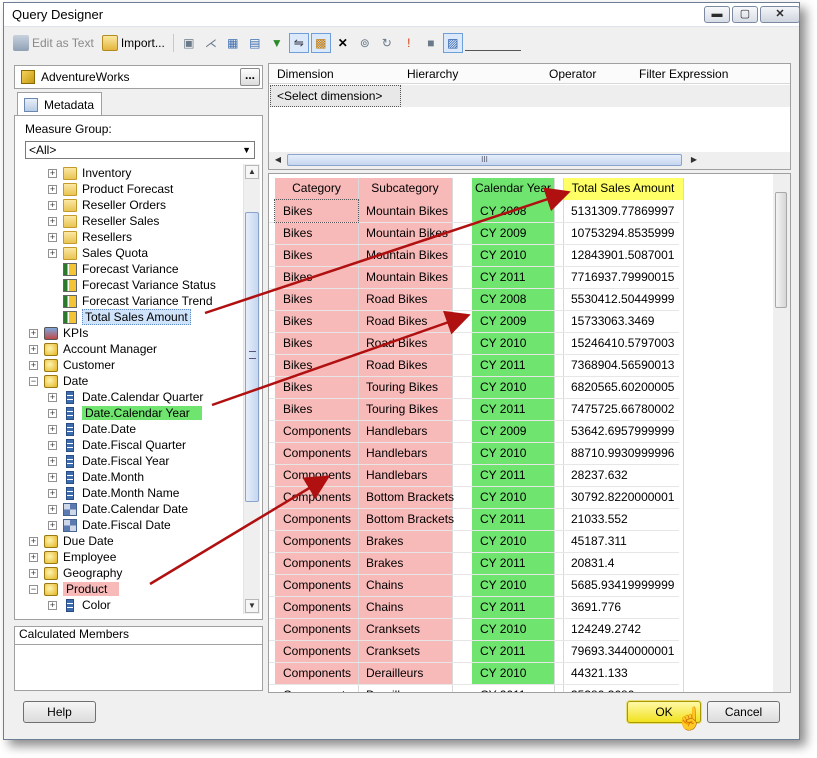 This screenshot has width=817, height=758. Describe the element at coordinates (623, 453) in the screenshot. I see `table-cell: 88710.9930999996` at that location.